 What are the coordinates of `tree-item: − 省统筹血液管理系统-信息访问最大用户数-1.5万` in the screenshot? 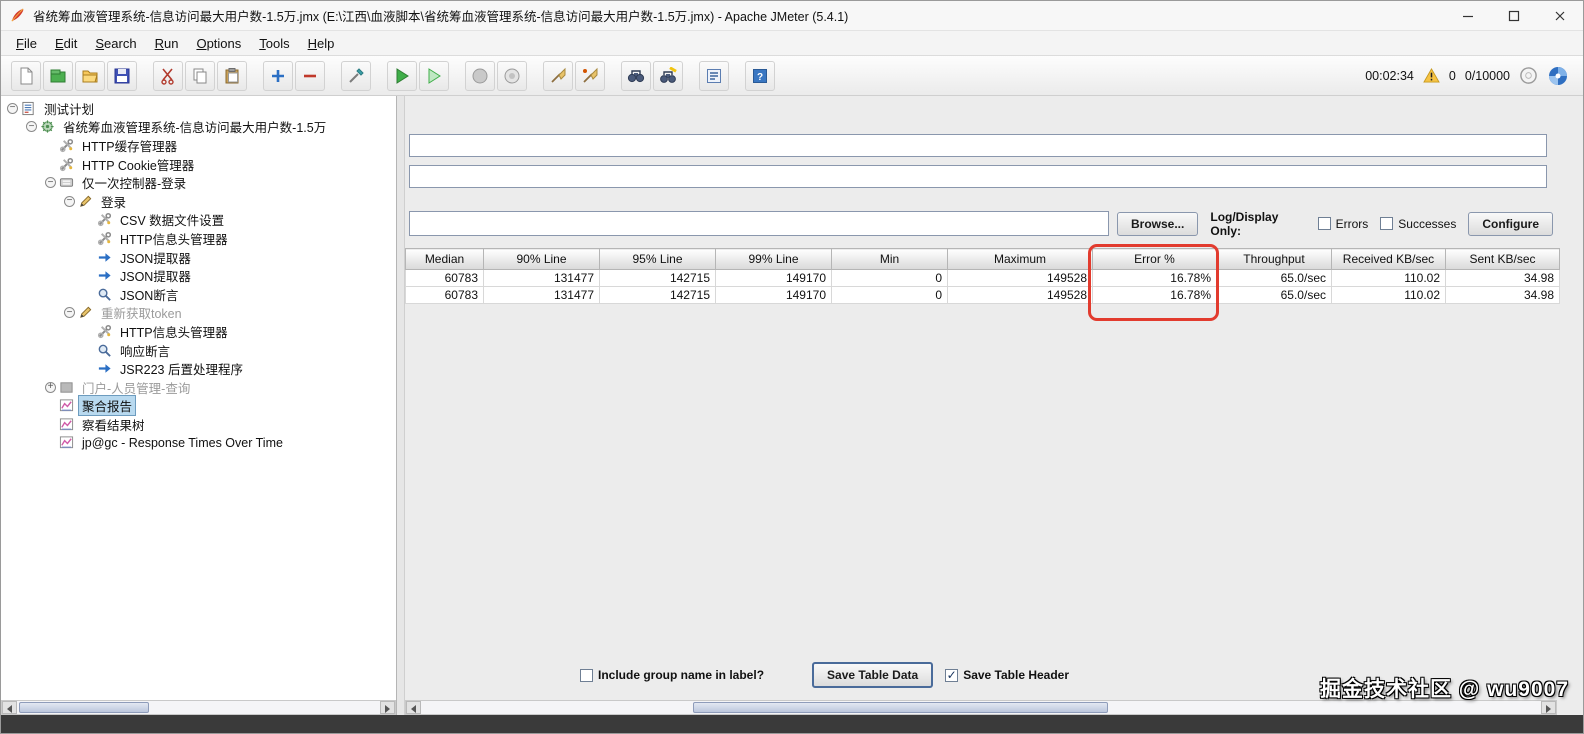 It's located at (198, 127).